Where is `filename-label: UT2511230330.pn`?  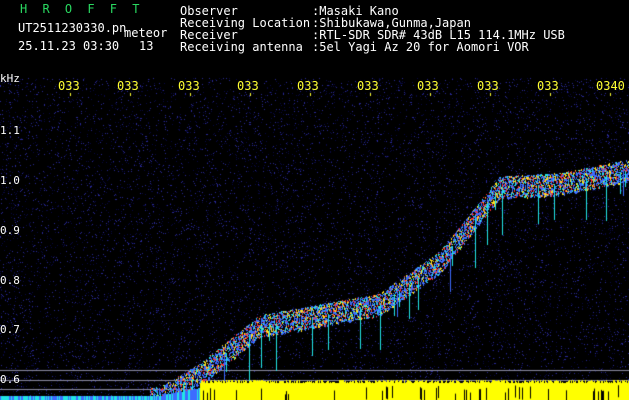
filename-label: UT2511230330.pn is located at coordinates (72, 28).